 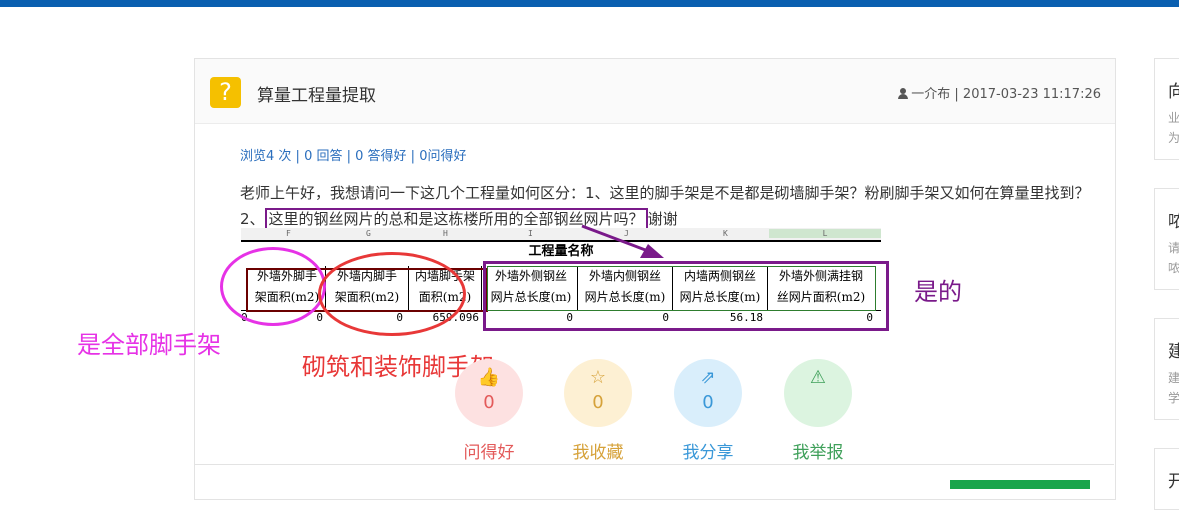 I want to click on good-question-button: 👍 0 问得好, so click(x=489, y=411).